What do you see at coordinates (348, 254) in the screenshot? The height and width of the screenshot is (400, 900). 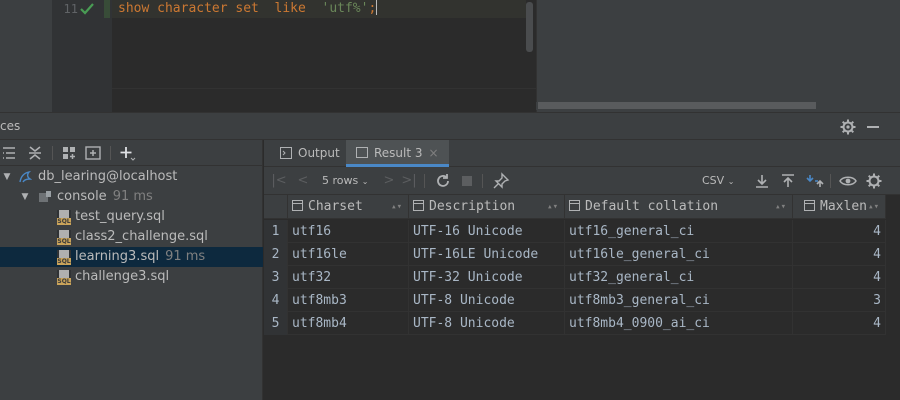 I see `cell-charset: utf16le` at bounding box center [348, 254].